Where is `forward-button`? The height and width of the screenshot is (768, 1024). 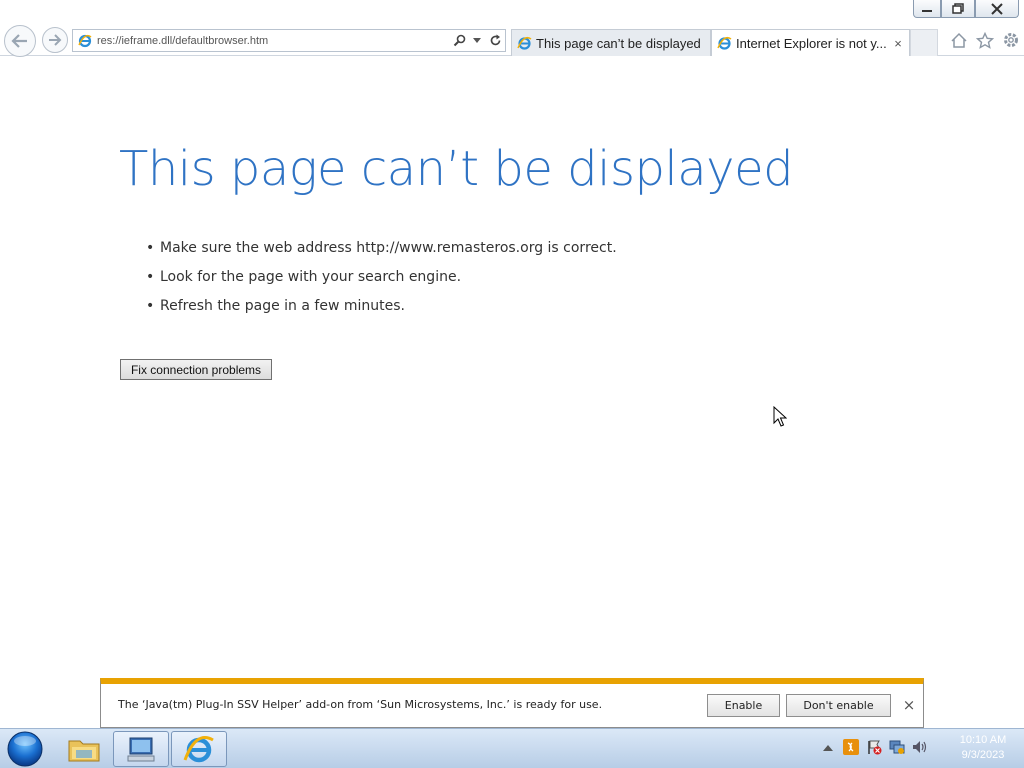 forward-button is located at coordinates (55, 40).